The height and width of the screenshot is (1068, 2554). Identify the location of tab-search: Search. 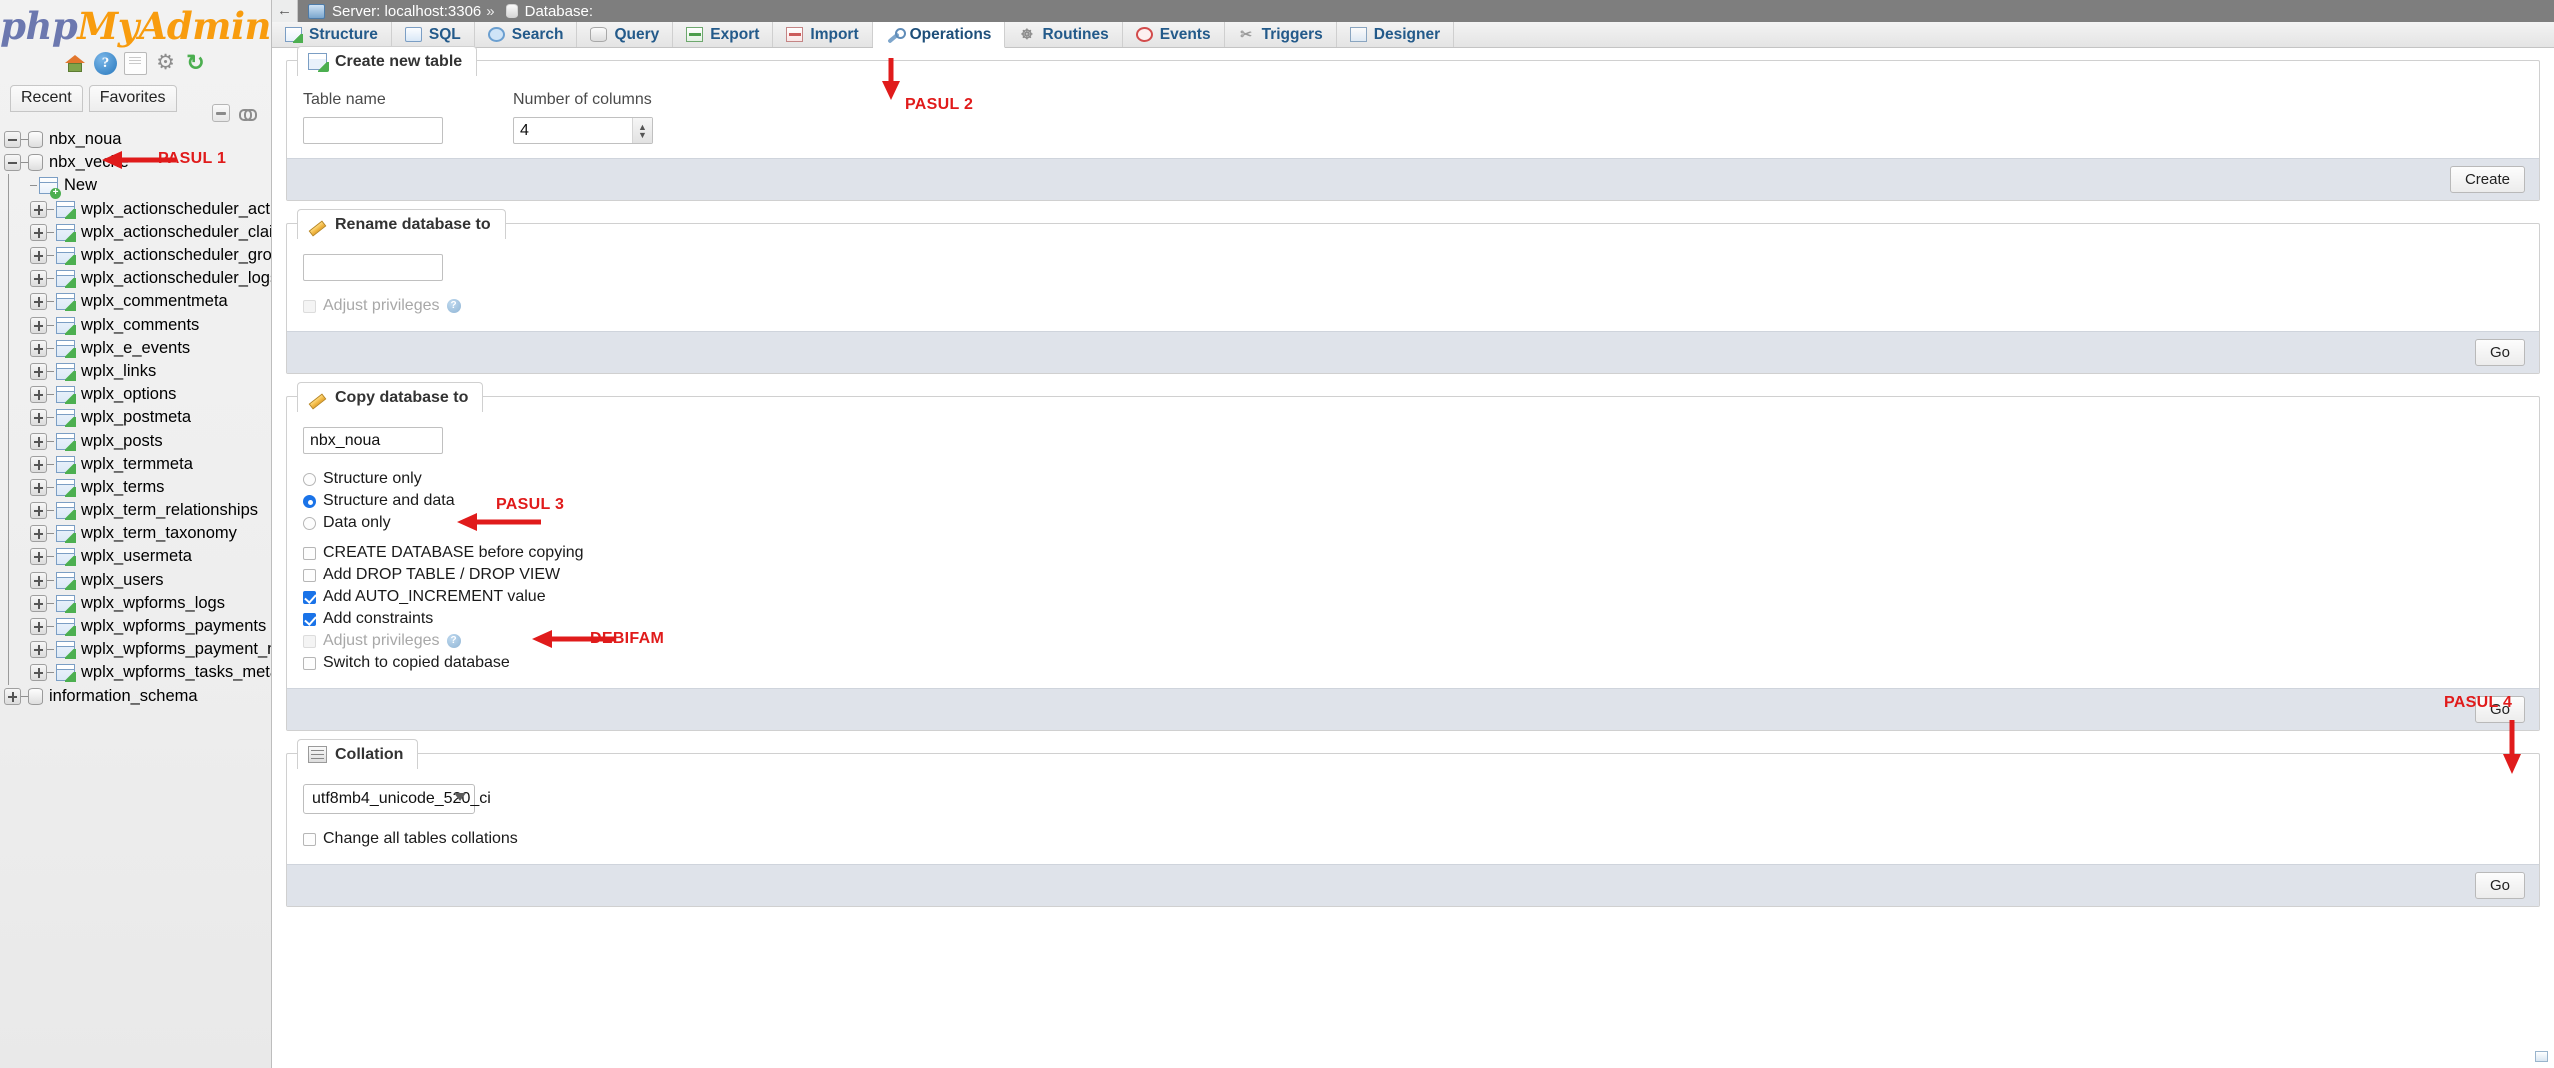
(526, 34).